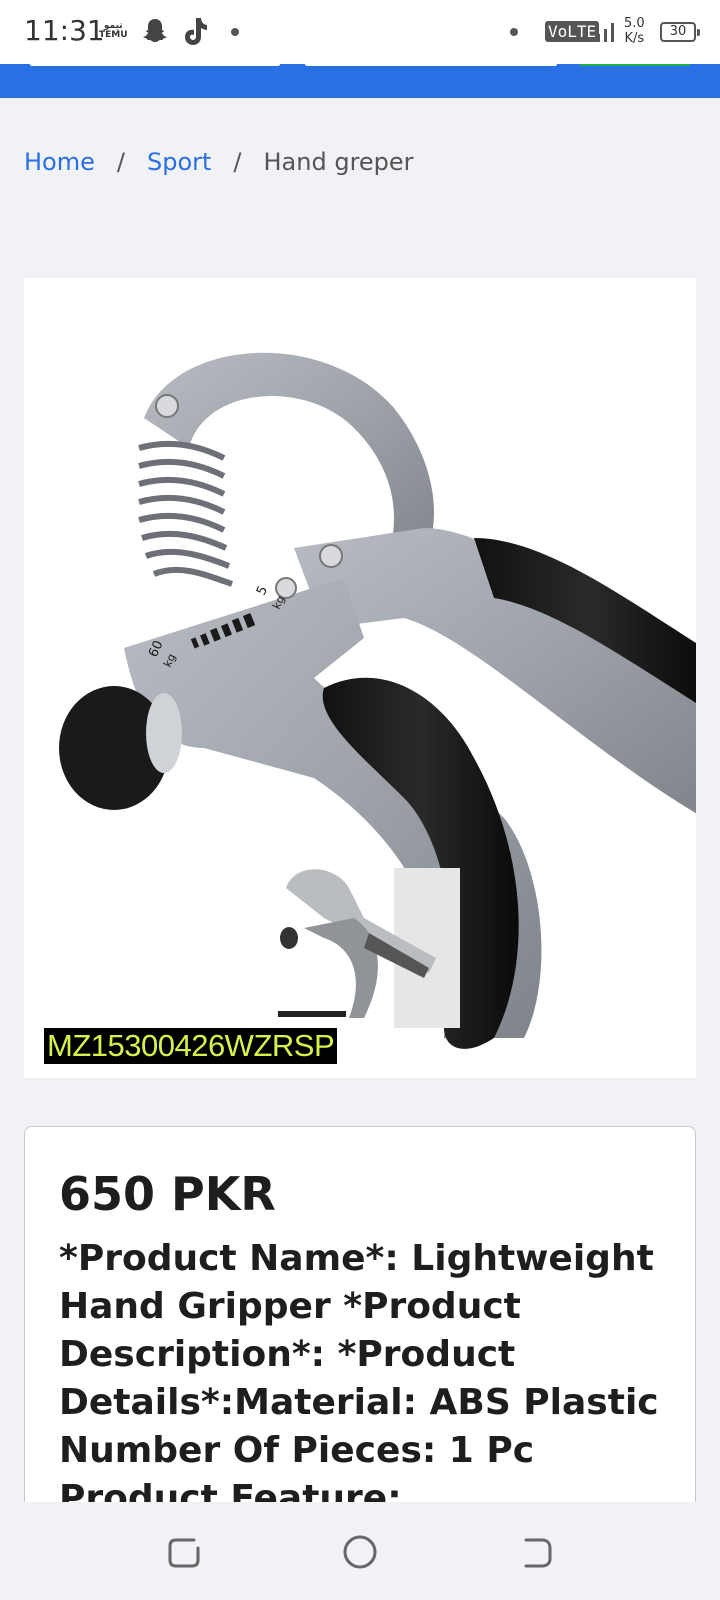 Image resolution: width=720 pixels, height=1600 pixels. I want to click on status-time: 11:31, so click(64, 30).